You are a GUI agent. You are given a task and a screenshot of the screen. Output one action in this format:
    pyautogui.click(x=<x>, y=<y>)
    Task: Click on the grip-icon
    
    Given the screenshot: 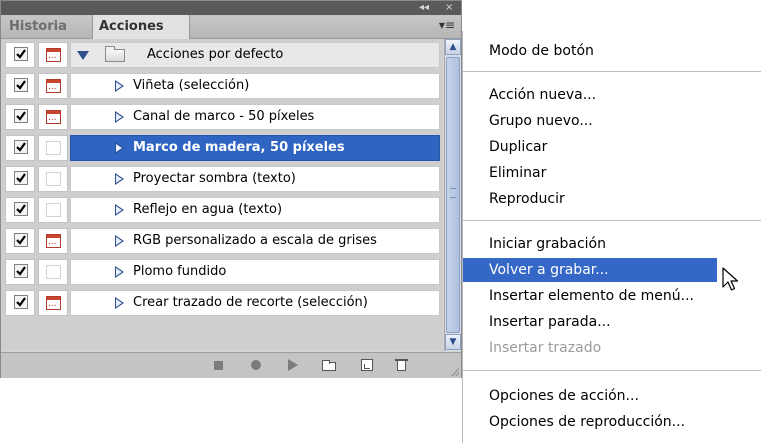 What is the action you would take?
    pyautogui.click(x=453, y=193)
    